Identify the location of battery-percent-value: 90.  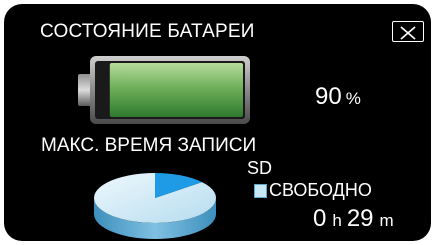
(328, 96).